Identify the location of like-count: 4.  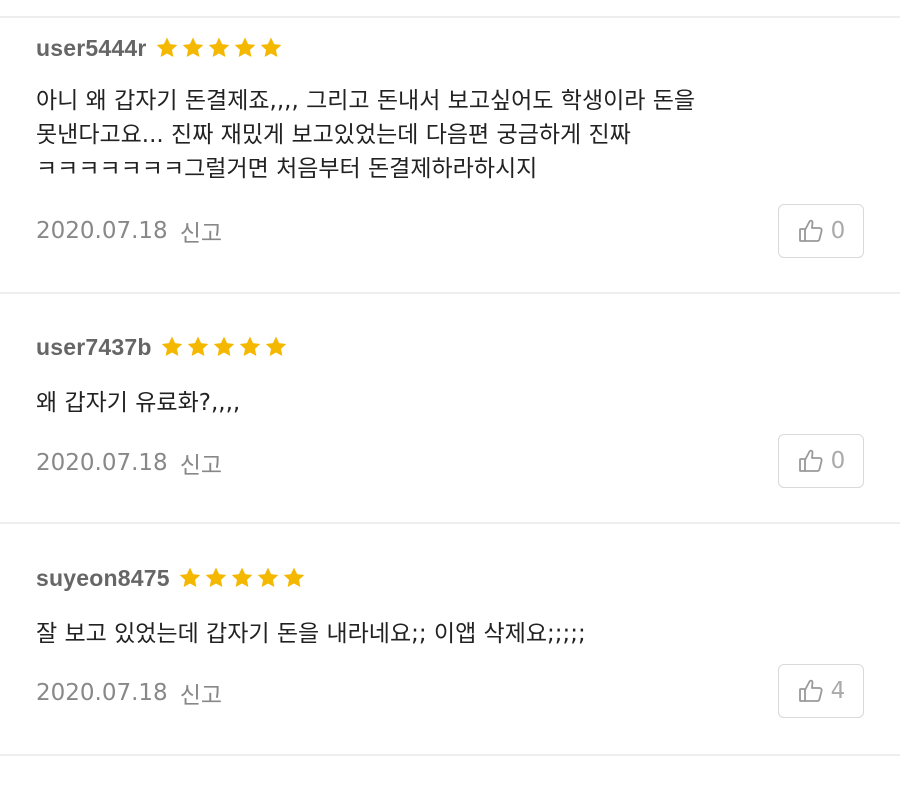
(838, 691).